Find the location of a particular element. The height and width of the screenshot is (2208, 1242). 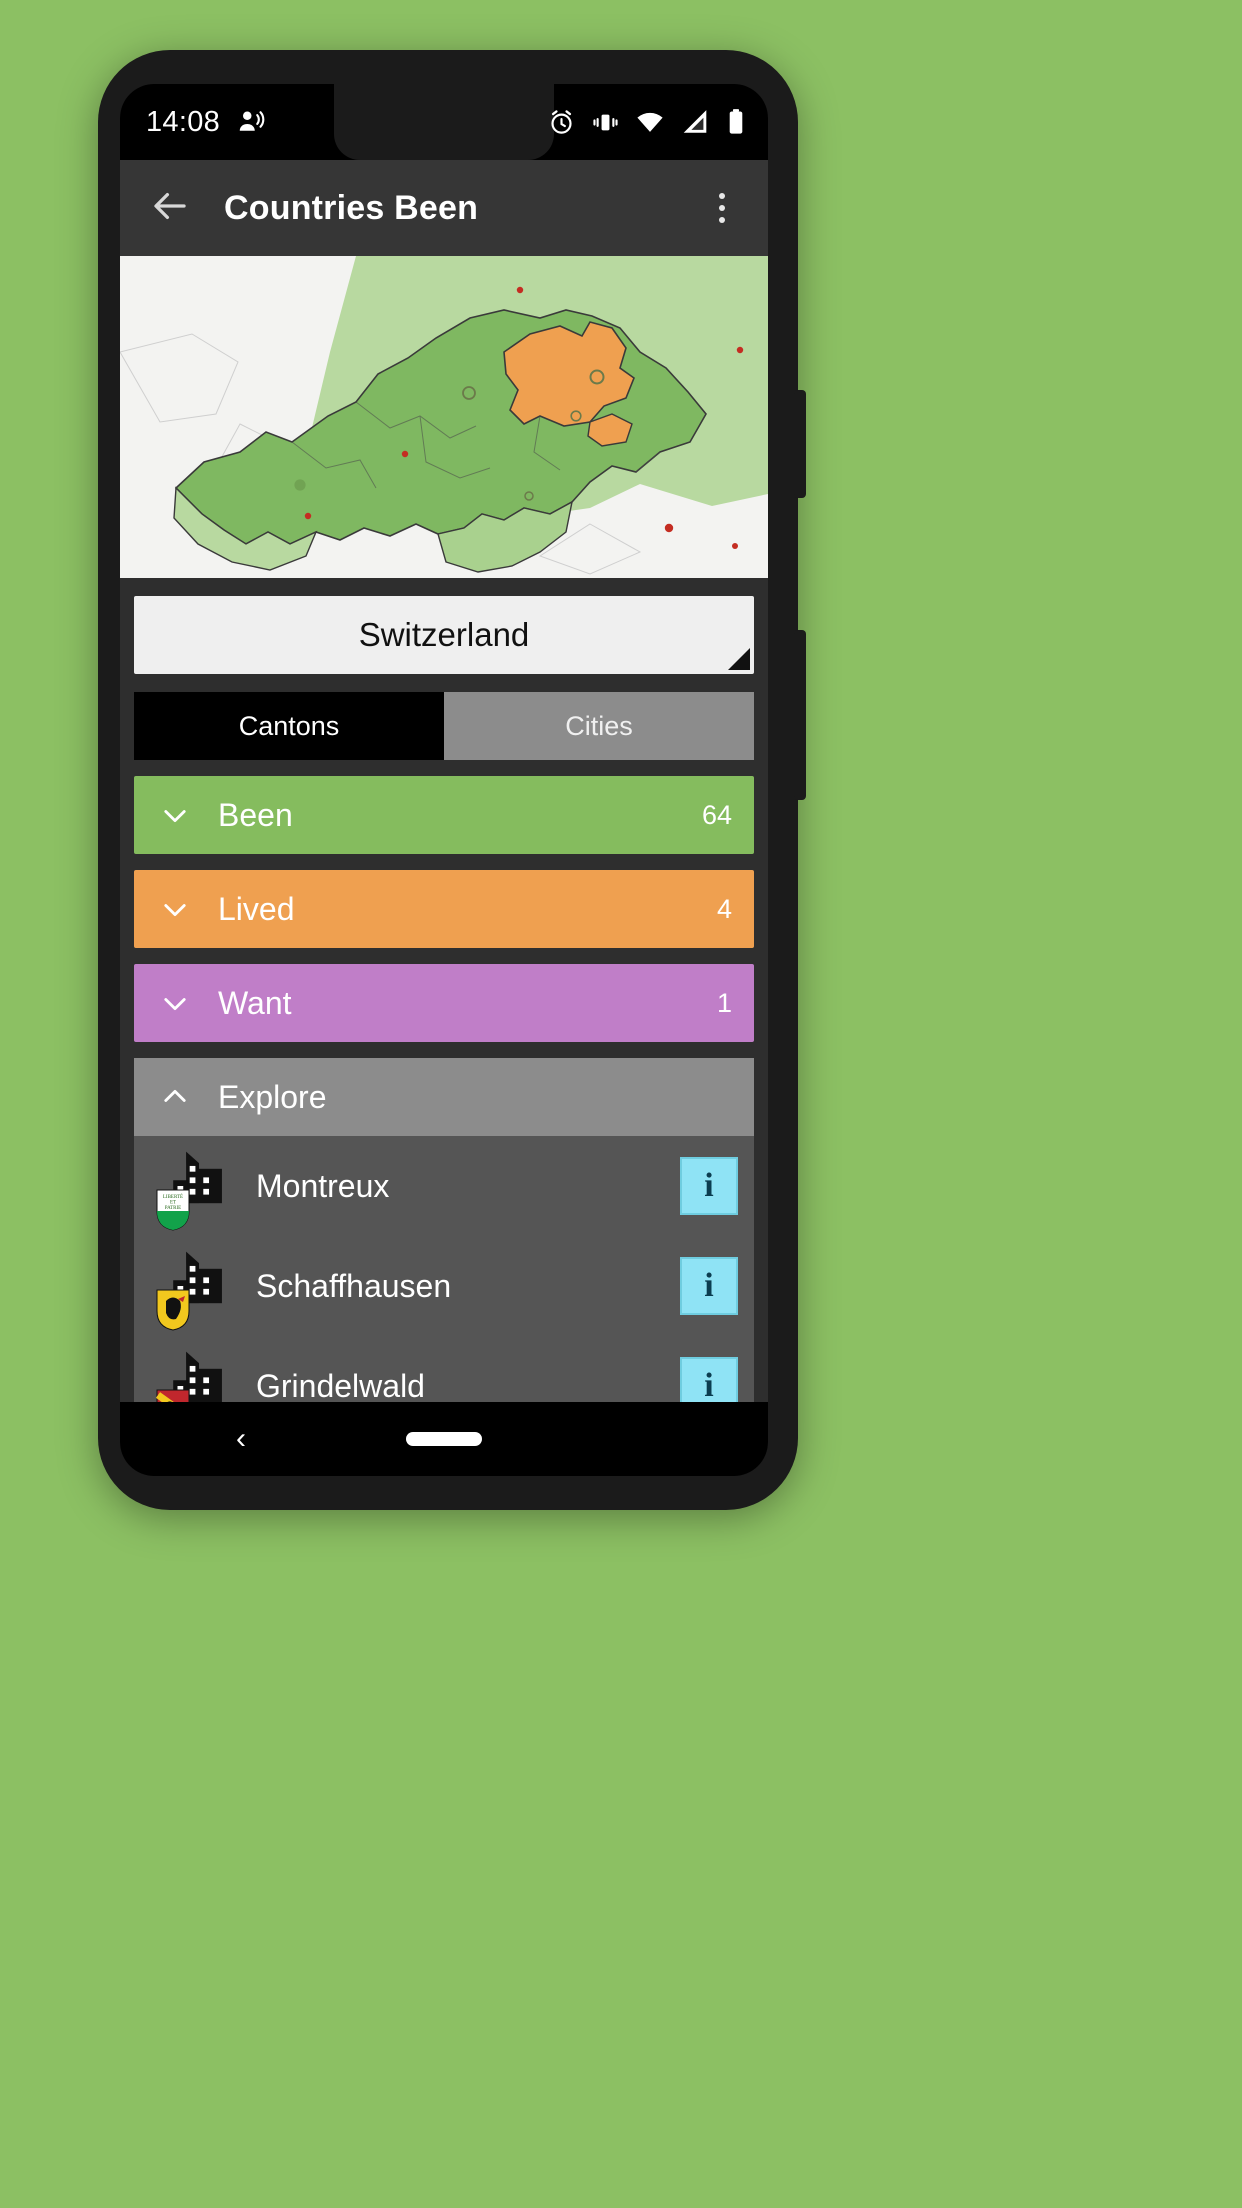

vibrate-icon is located at coordinates (605, 122).